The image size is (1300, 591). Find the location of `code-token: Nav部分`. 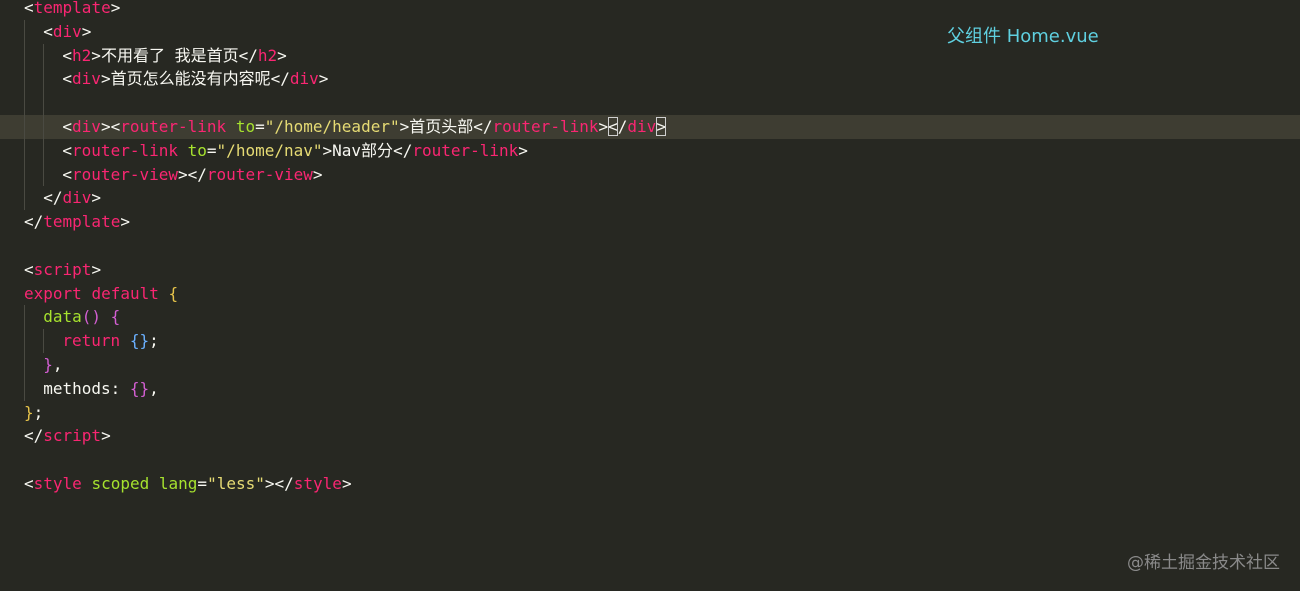

code-token: Nav部分 is located at coordinates (363, 150).